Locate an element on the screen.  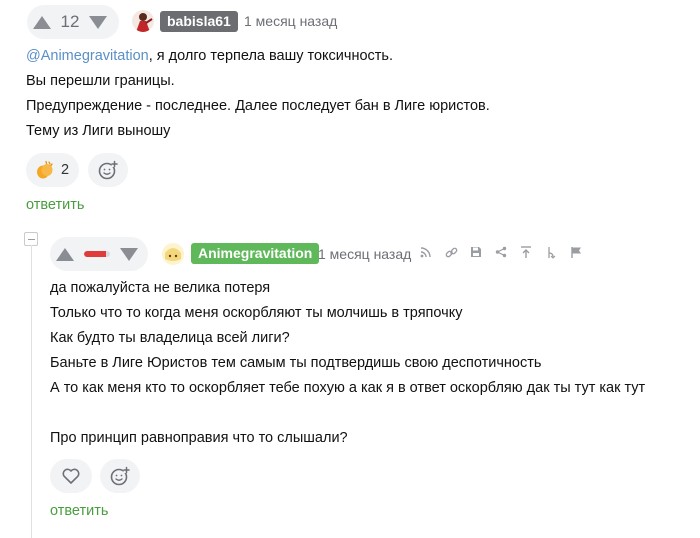
comment1-avatar is located at coordinates (143, 21).